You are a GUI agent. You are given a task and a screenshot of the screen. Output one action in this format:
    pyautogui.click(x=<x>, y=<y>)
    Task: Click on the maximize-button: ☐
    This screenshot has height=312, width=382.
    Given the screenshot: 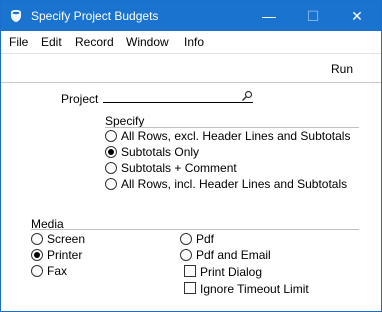 What is the action you would take?
    pyautogui.click(x=313, y=16)
    